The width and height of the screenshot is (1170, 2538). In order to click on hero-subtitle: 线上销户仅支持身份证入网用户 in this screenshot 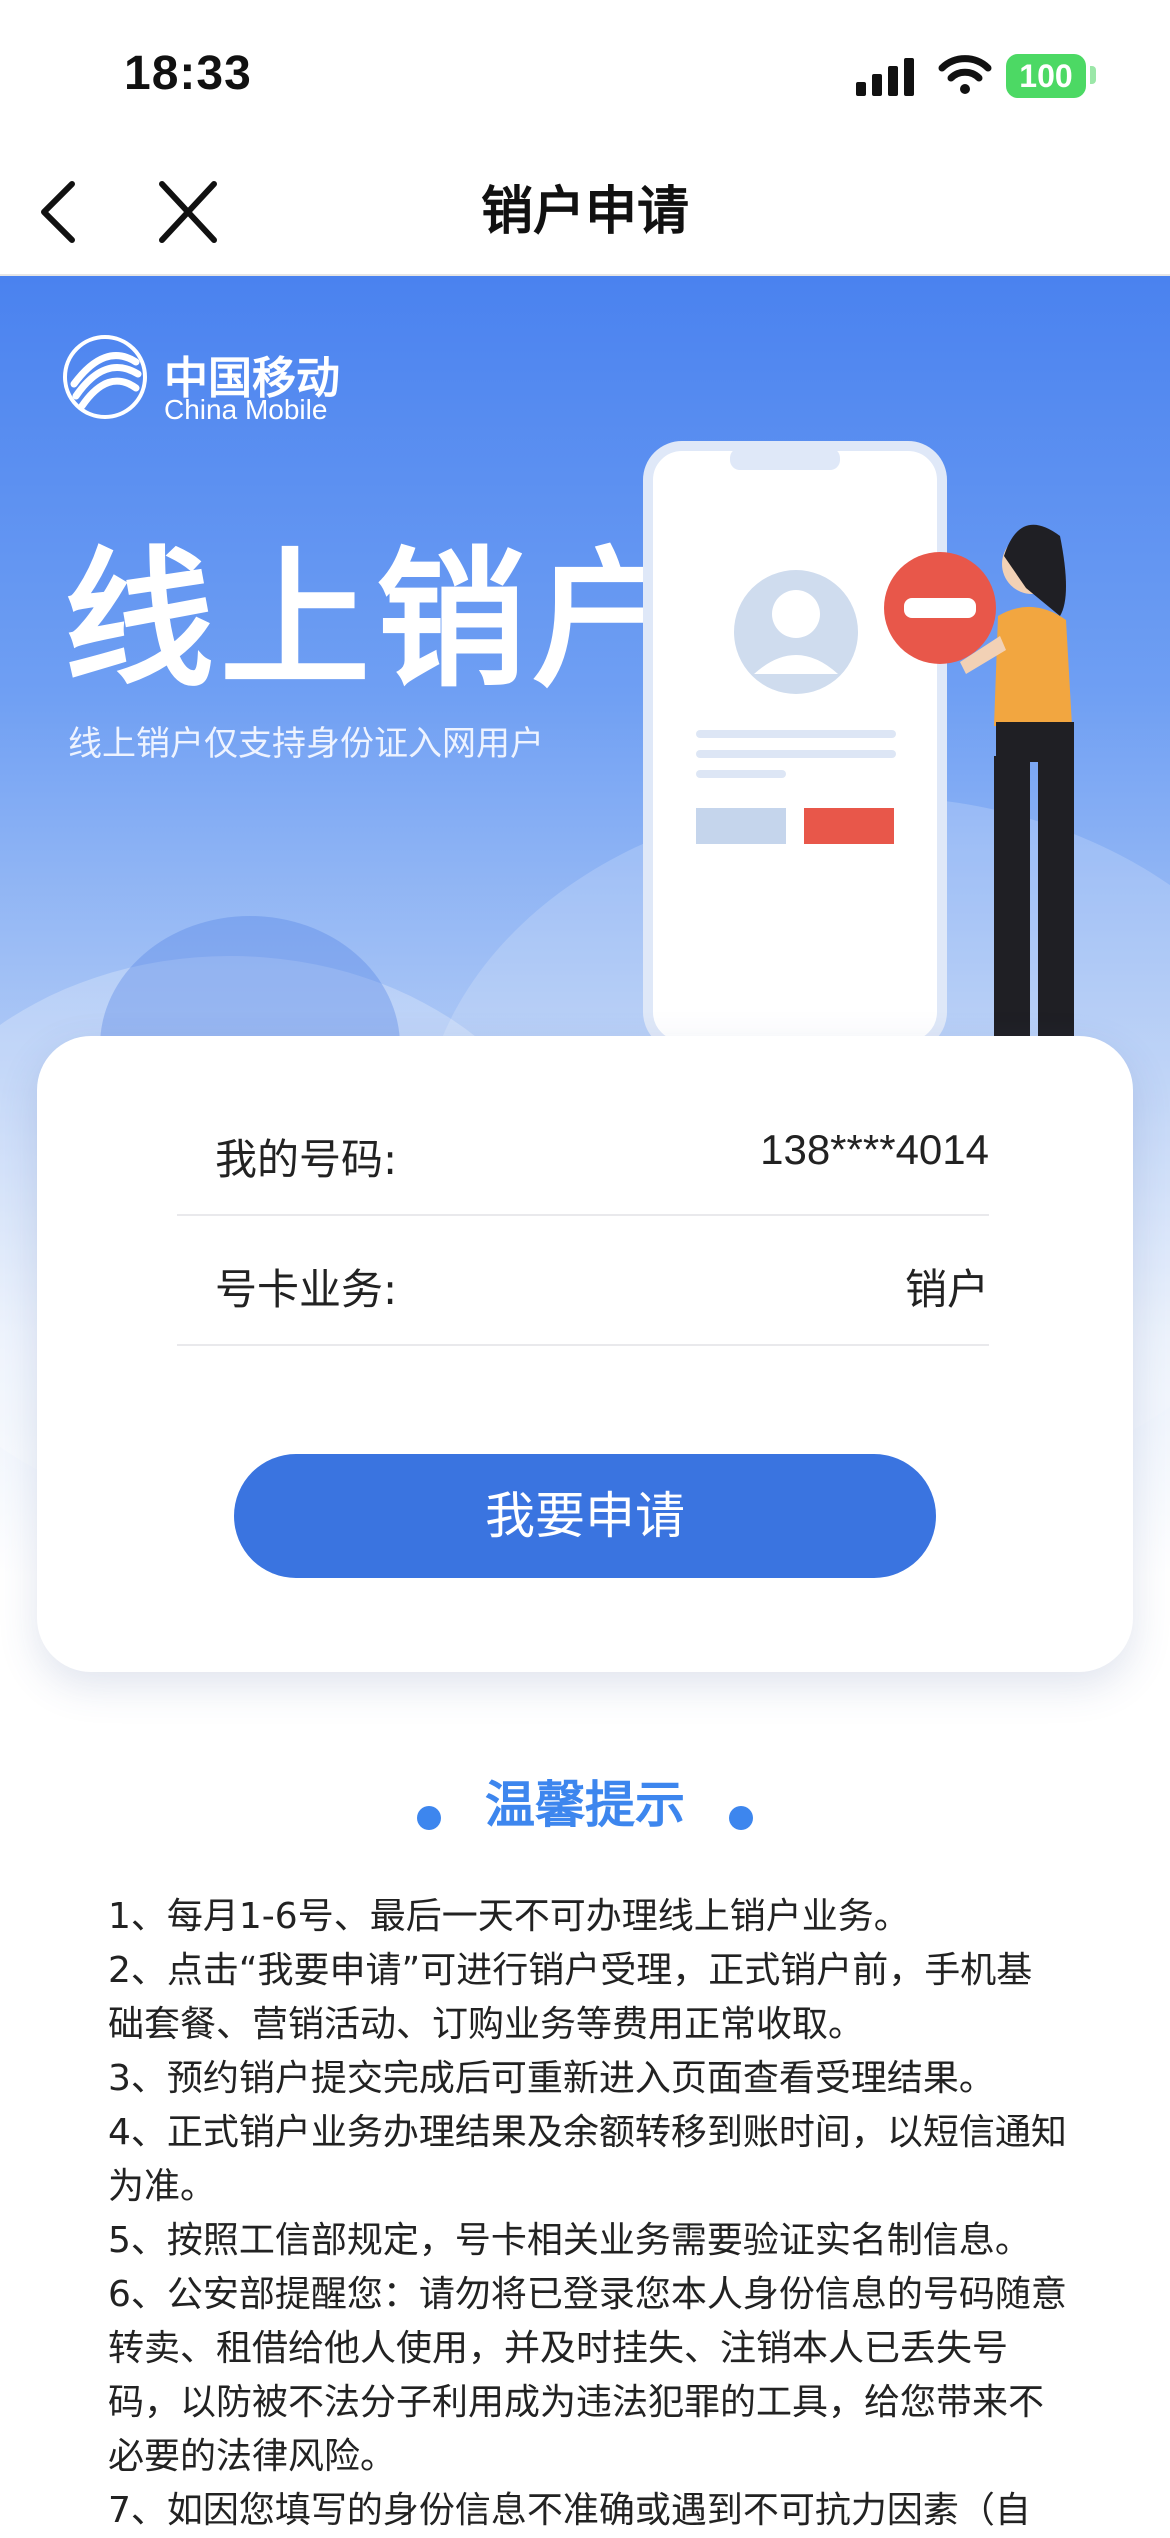, I will do `click(306, 744)`.